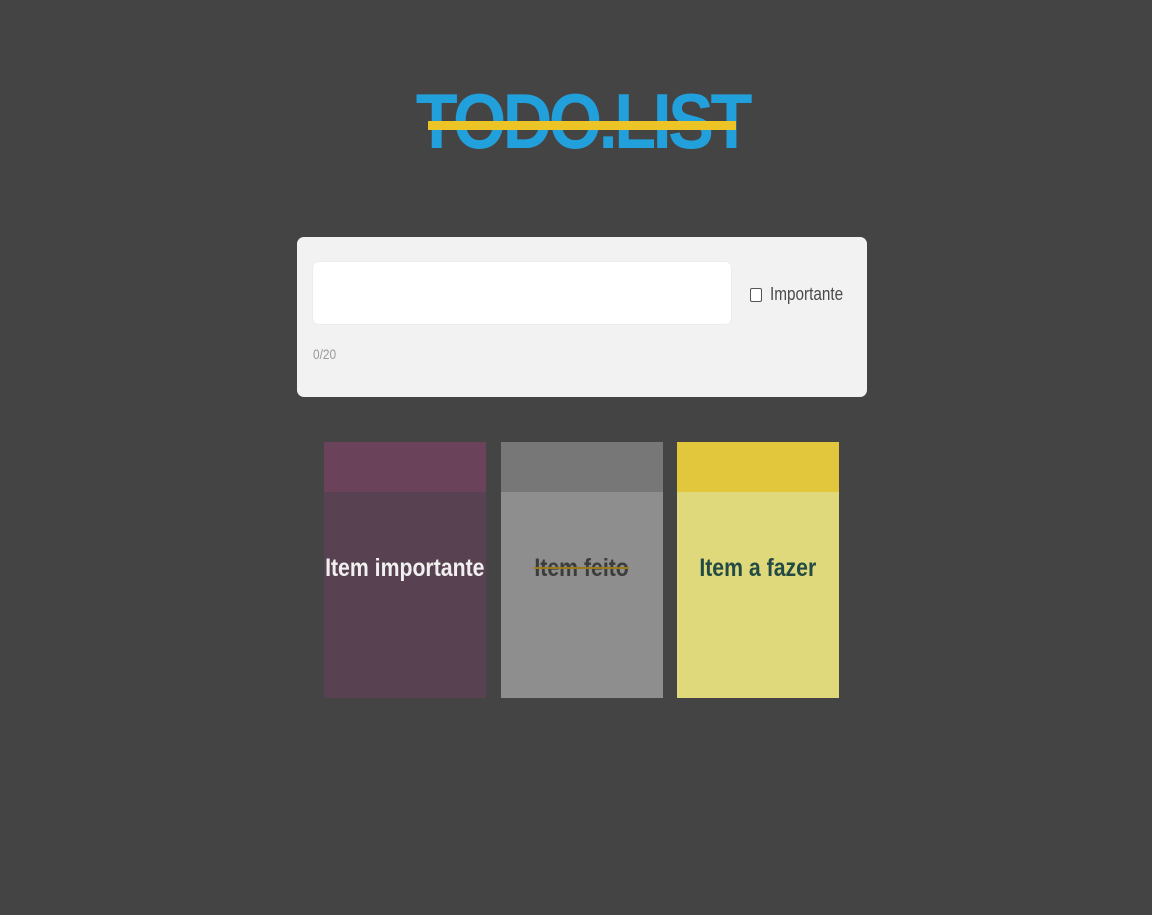  I want to click on task-card-important: Item importante, so click(405, 570).